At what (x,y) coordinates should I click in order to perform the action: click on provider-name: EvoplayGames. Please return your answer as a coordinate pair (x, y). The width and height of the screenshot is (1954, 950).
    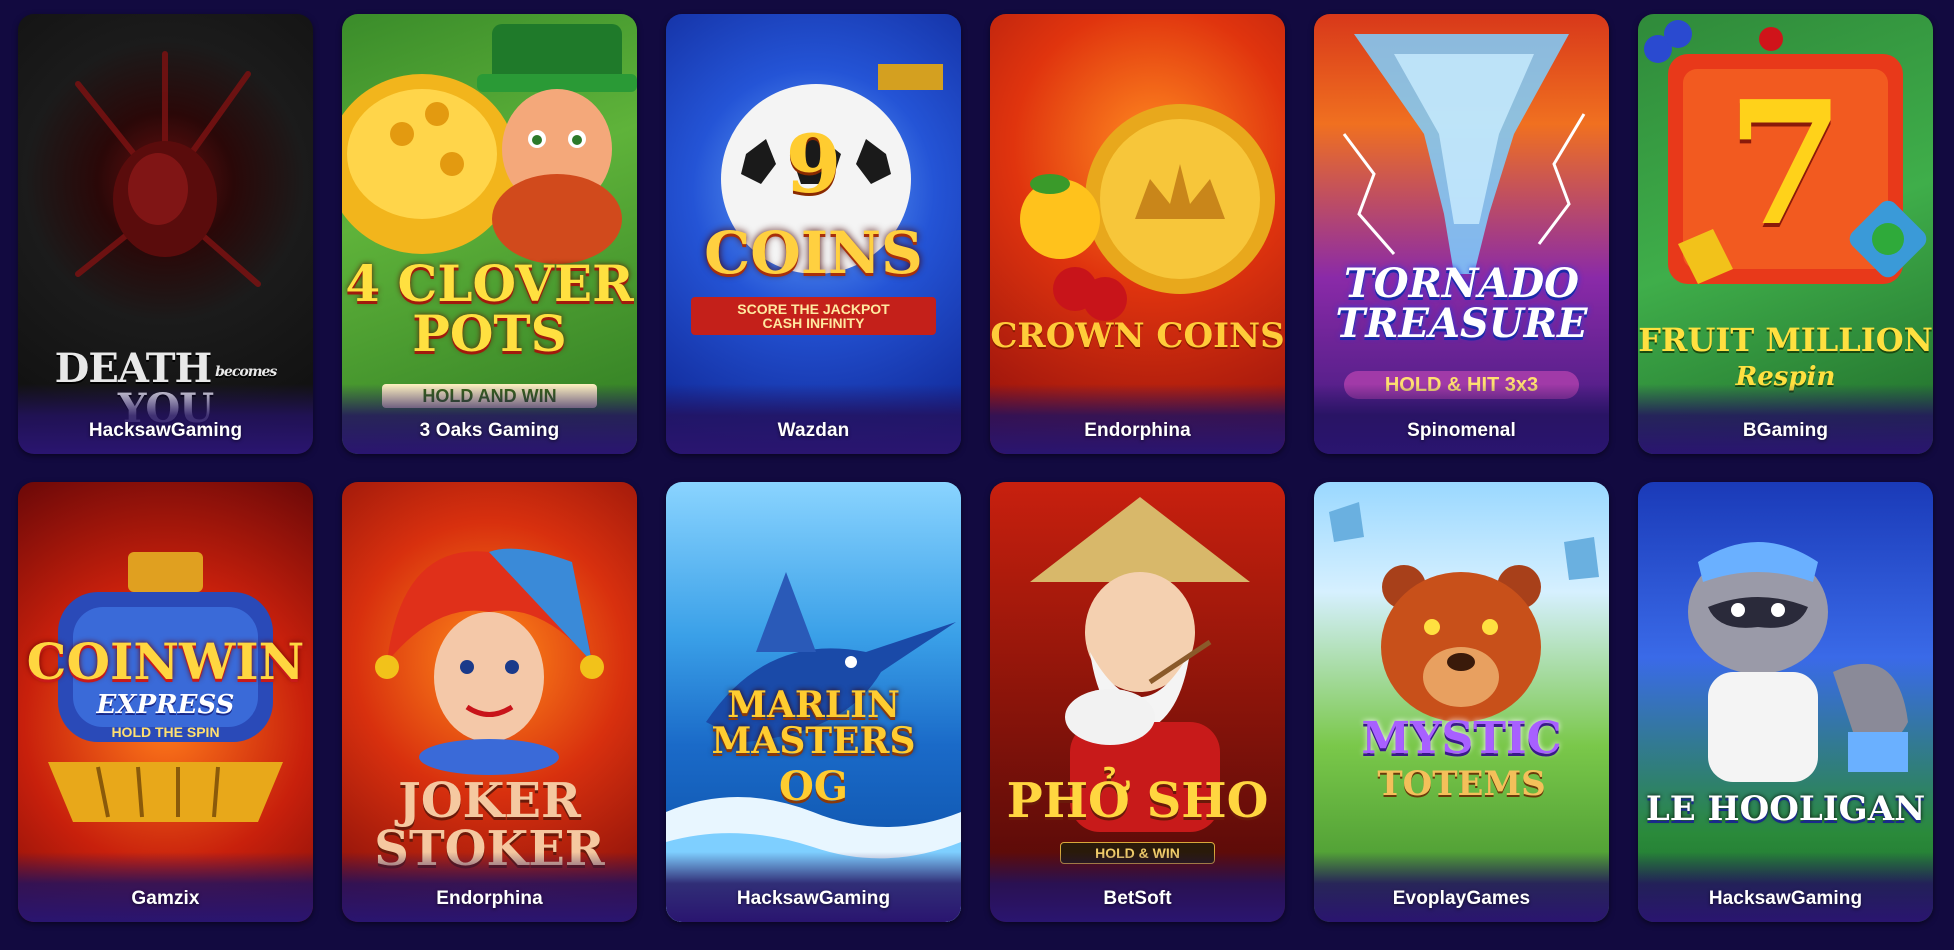
    Looking at the image, I should click on (1461, 898).